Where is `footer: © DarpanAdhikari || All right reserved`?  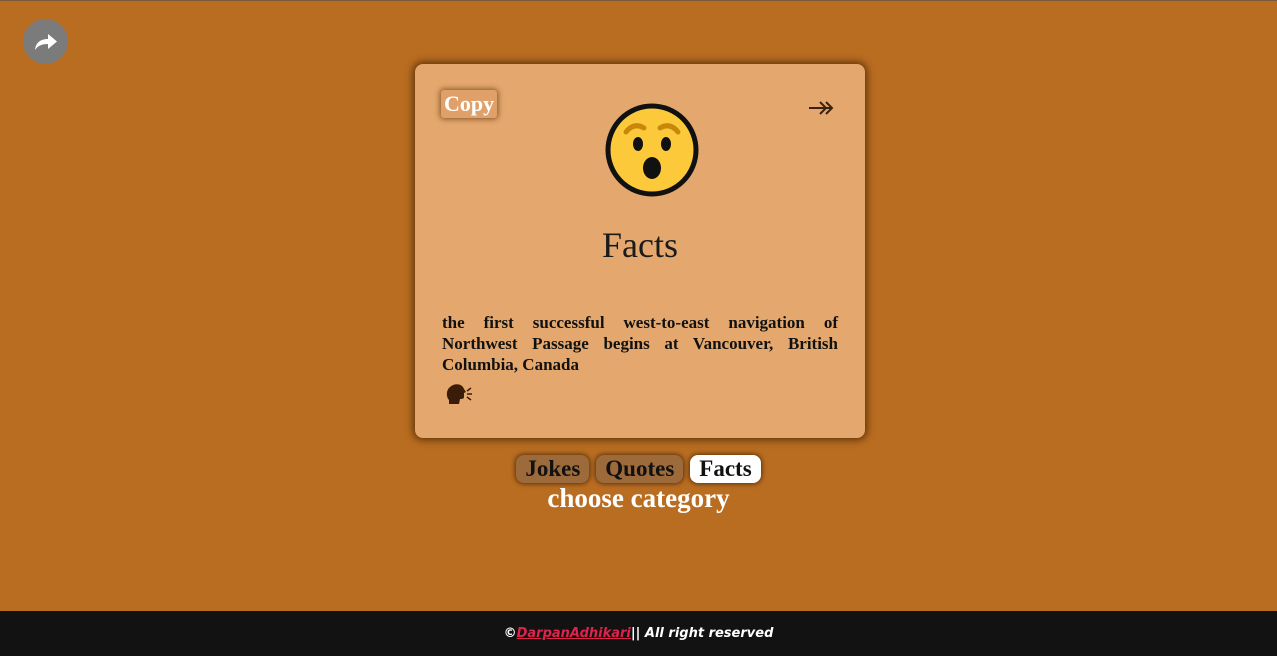
footer: © DarpanAdhikari || All right reserved is located at coordinates (638, 633).